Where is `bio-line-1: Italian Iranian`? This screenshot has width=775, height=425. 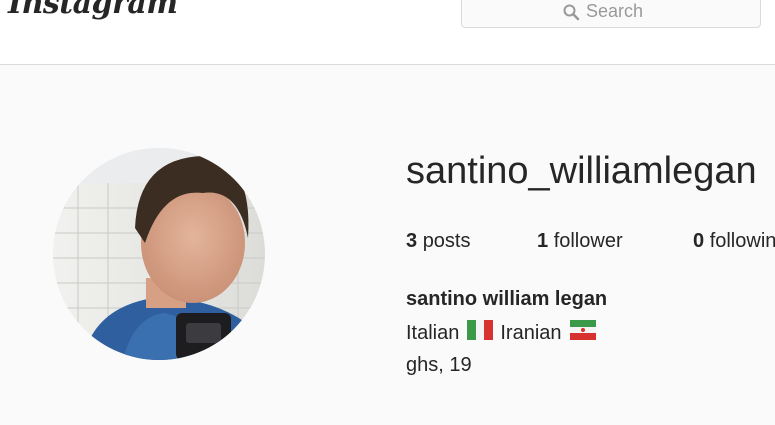 bio-line-1: Italian Iranian is located at coordinates (501, 333).